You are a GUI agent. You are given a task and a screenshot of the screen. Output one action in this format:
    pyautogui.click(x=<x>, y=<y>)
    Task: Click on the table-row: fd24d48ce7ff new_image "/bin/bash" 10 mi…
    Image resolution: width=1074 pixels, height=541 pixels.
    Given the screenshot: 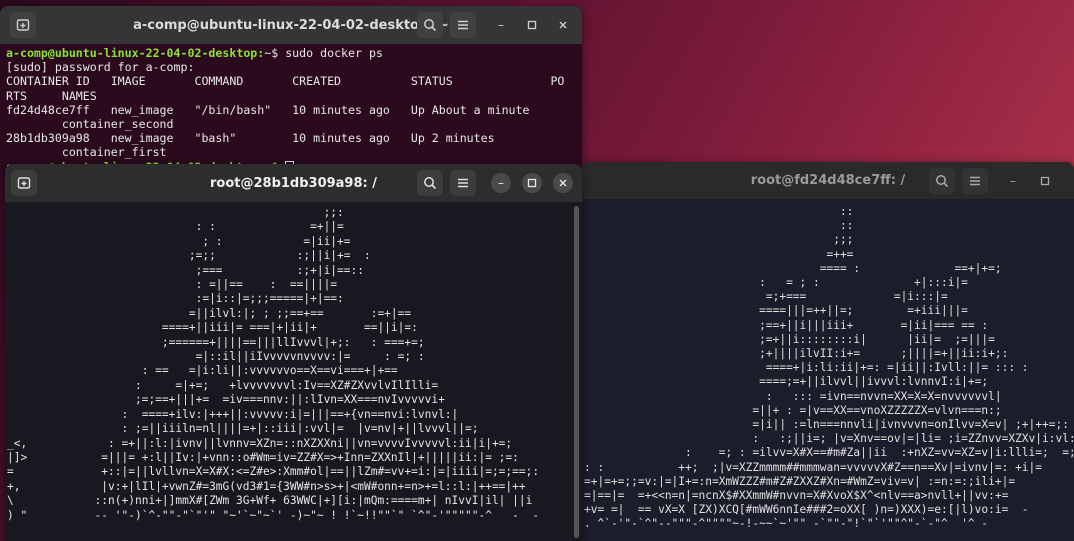 What is the action you would take?
    pyautogui.click(x=268, y=109)
    